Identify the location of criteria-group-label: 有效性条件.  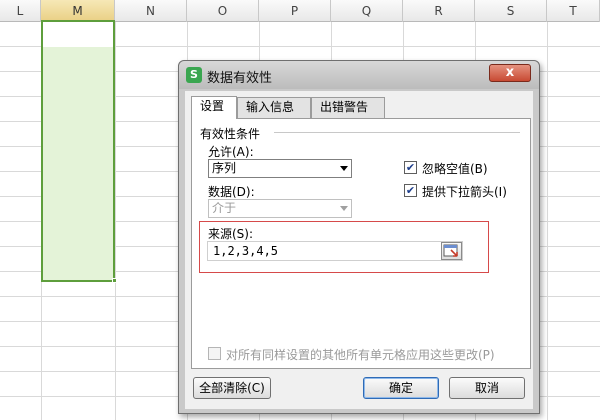
(230, 134).